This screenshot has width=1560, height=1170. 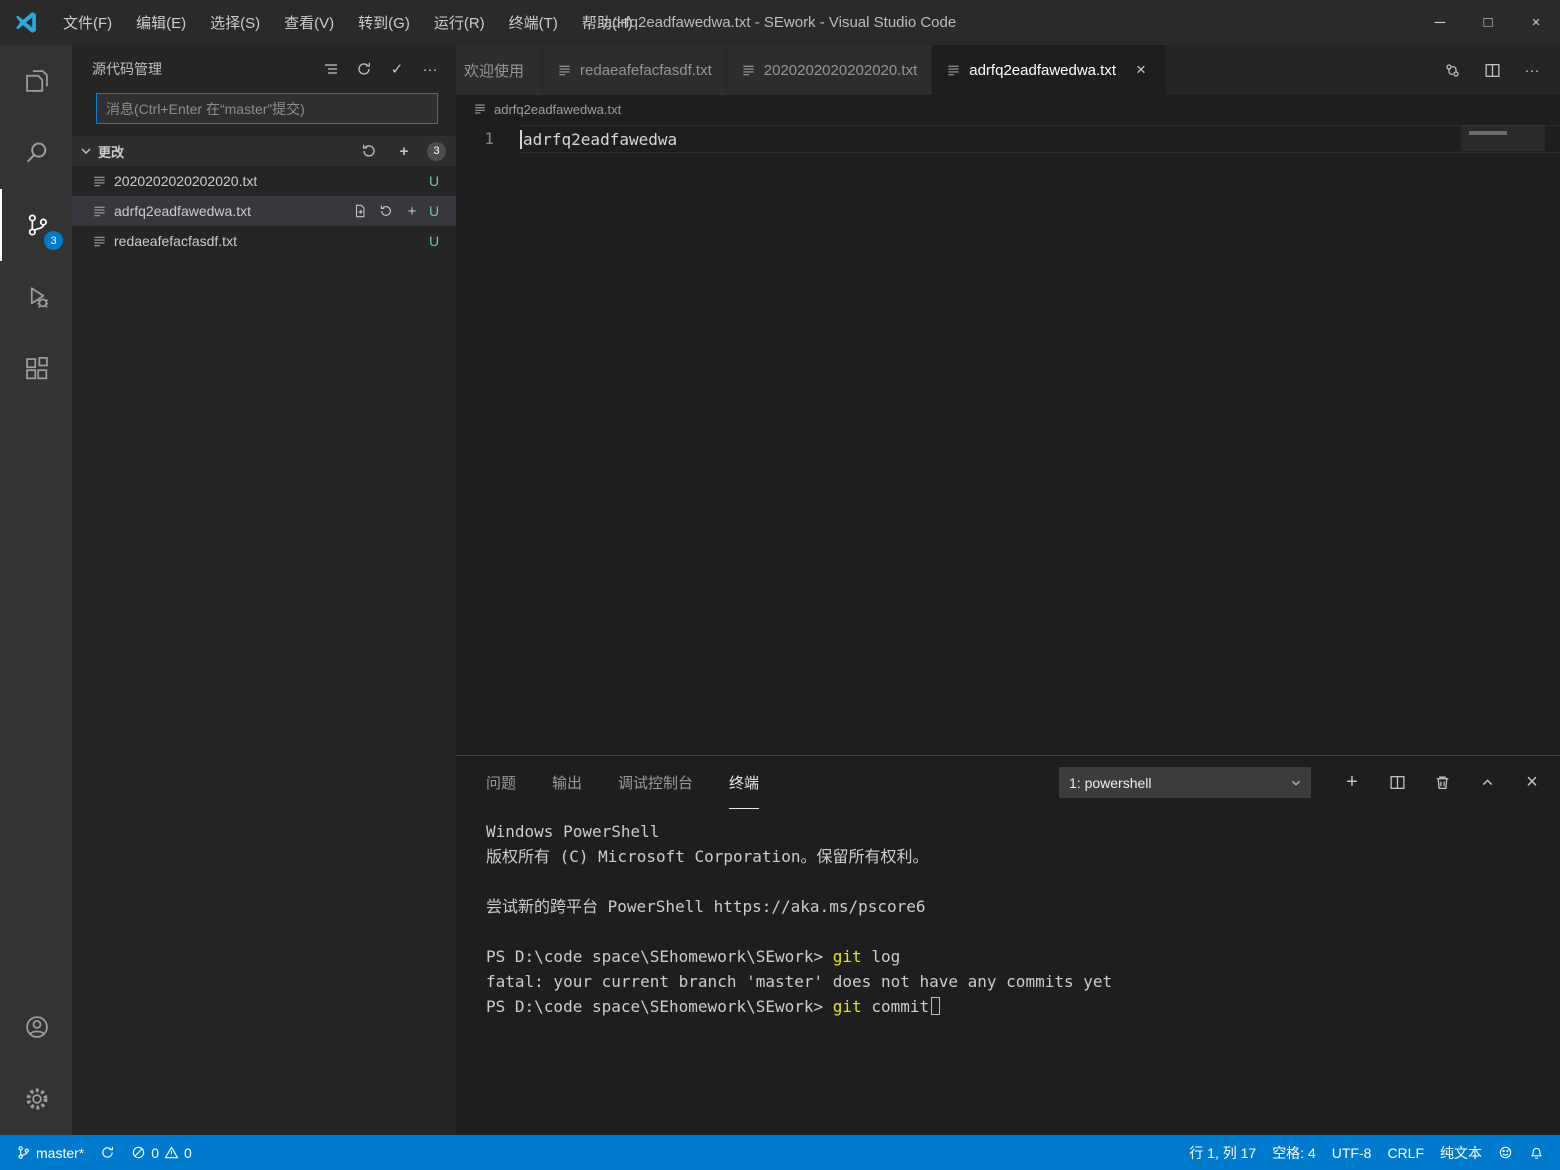 I want to click on open-file-button, so click(x=360, y=211).